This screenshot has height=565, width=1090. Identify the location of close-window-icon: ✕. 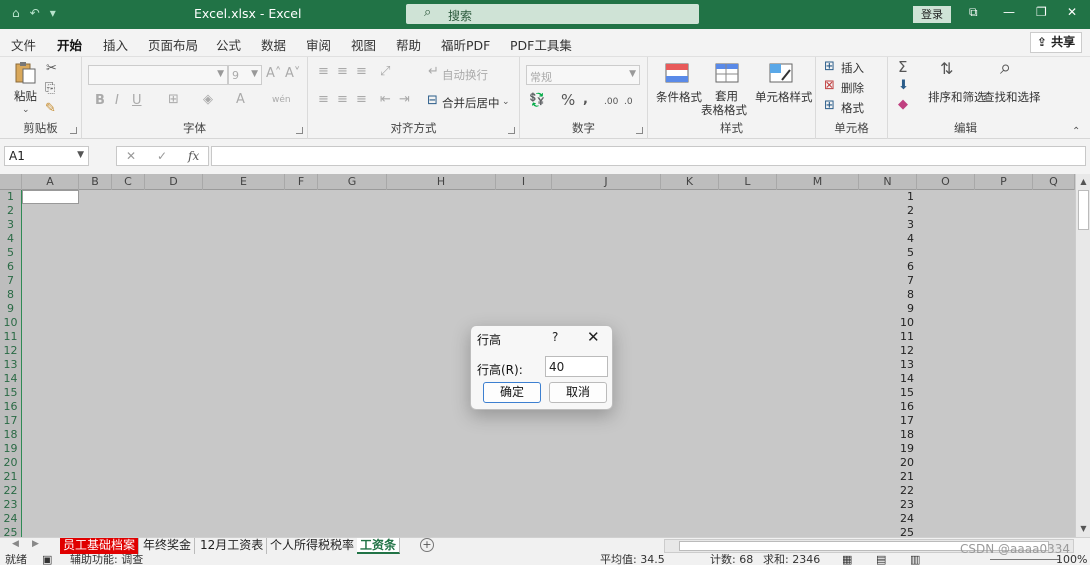
(1072, 12).